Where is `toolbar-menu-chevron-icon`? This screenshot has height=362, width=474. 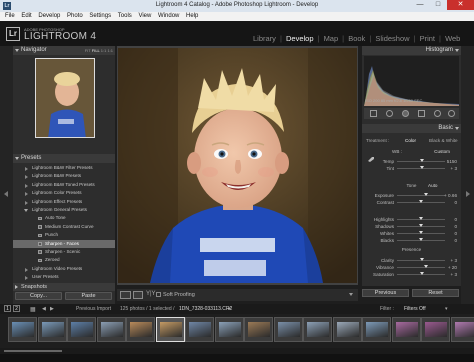 toolbar-menu-chevron-icon is located at coordinates (351, 294).